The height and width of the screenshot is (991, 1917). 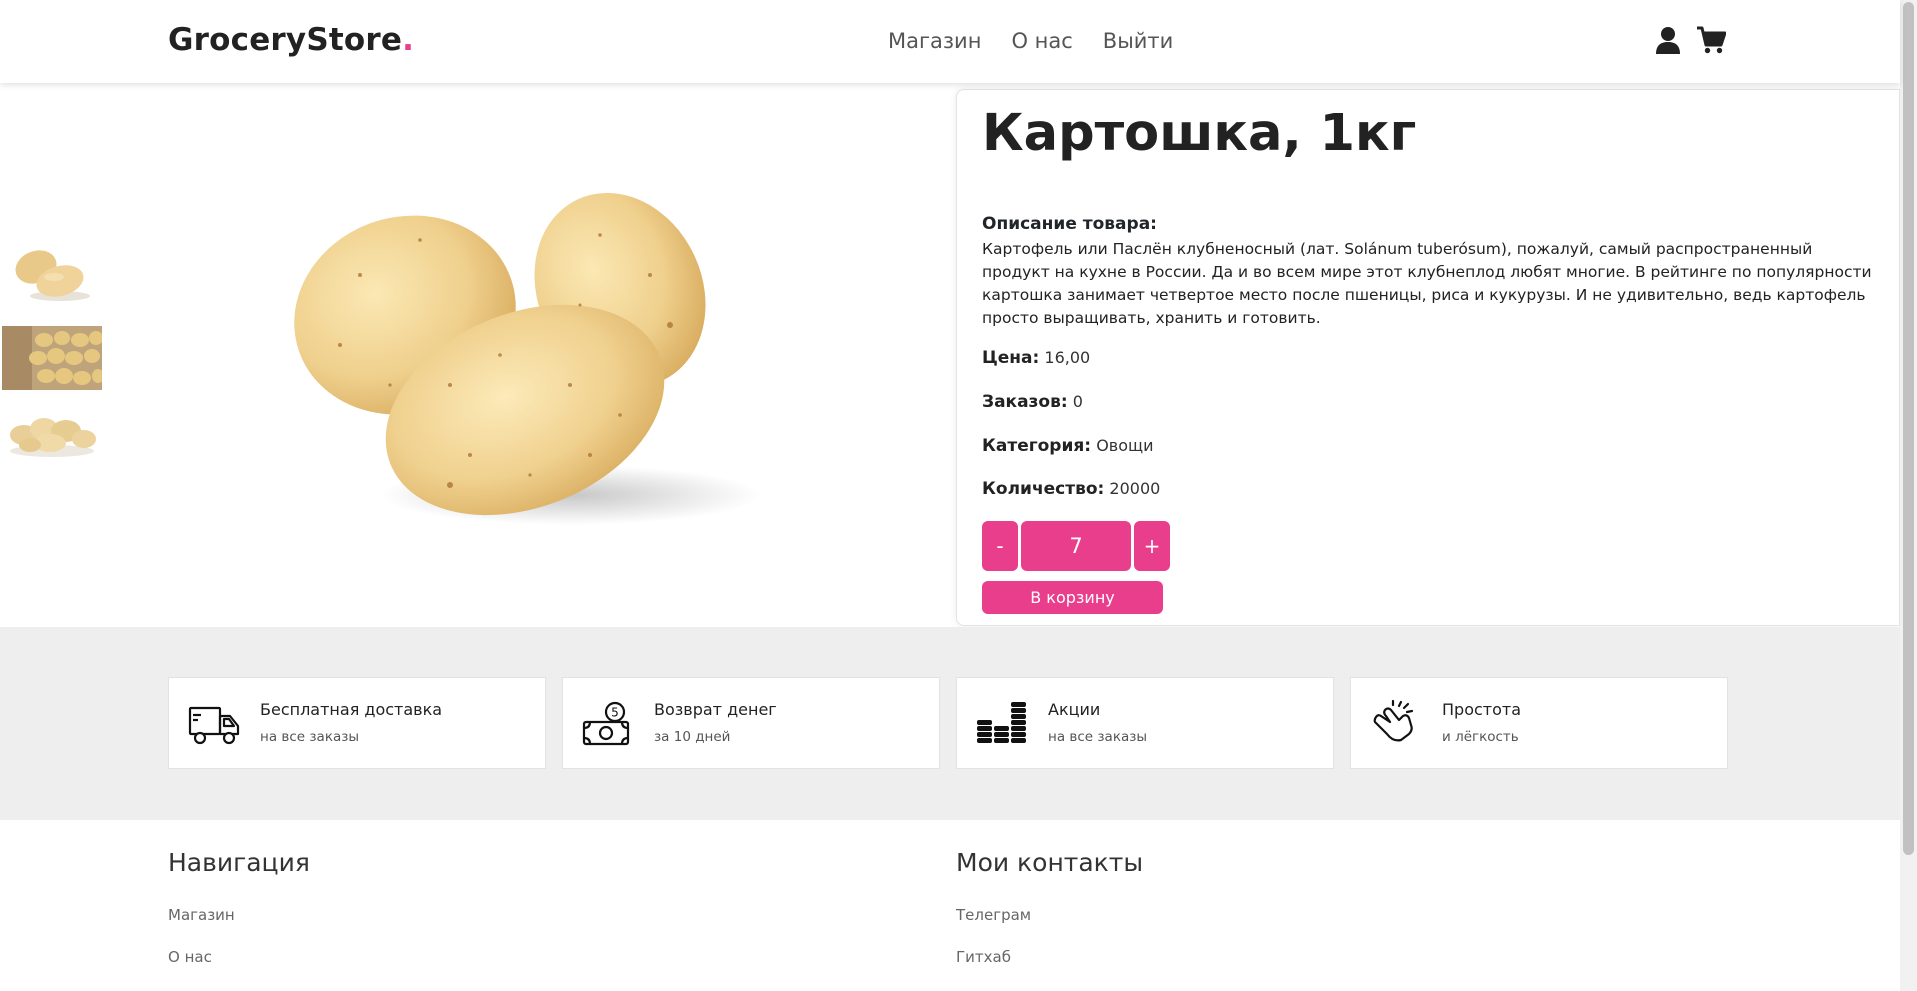 What do you see at coordinates (1135, 488) in the screenshot?
I see `stock-value: 20000` at bounding box center [1135, 488].